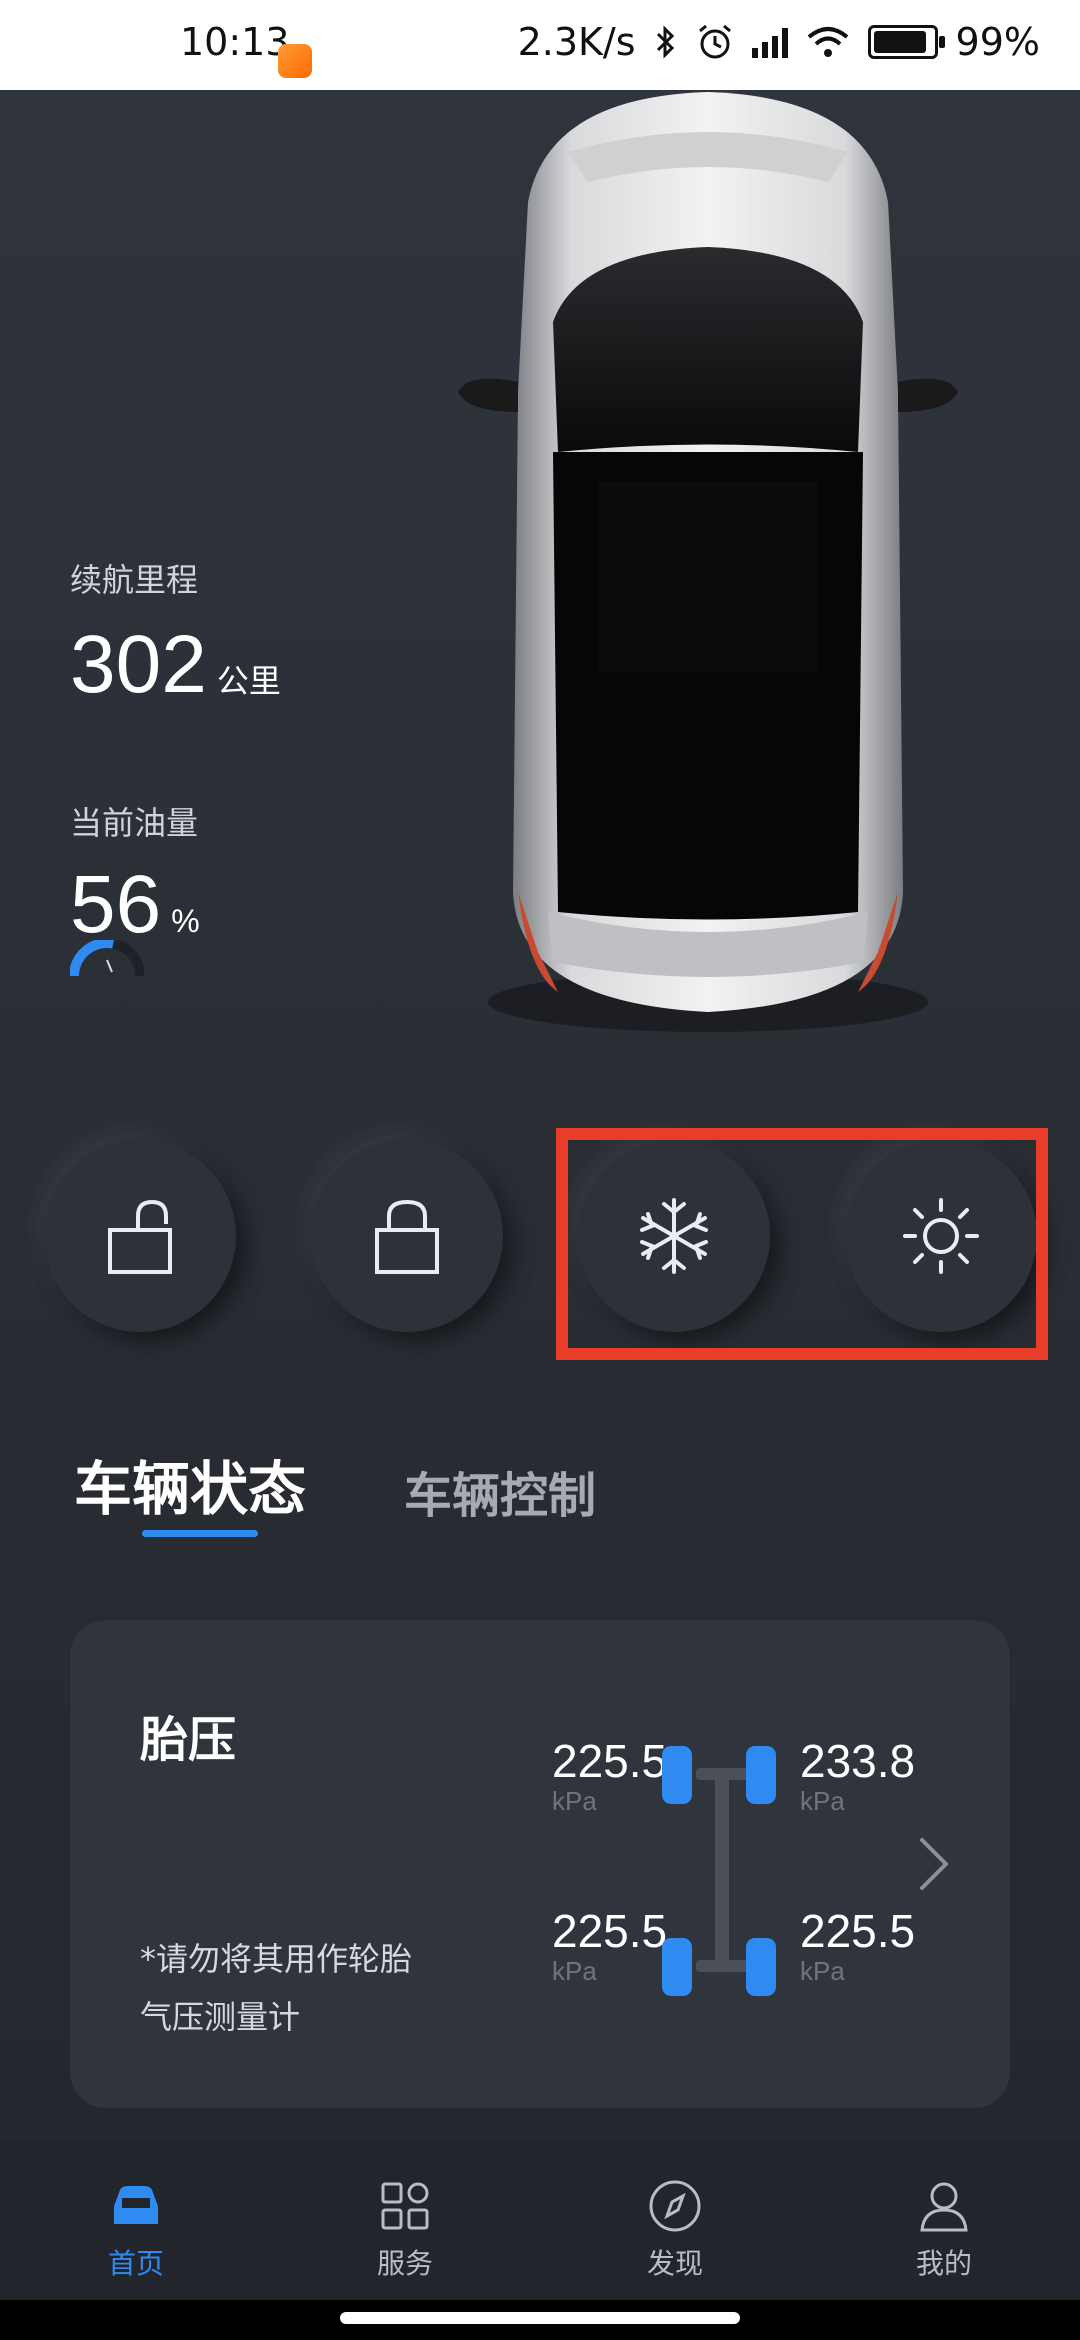  I want to click on lock-icon, so click(407, 1236).